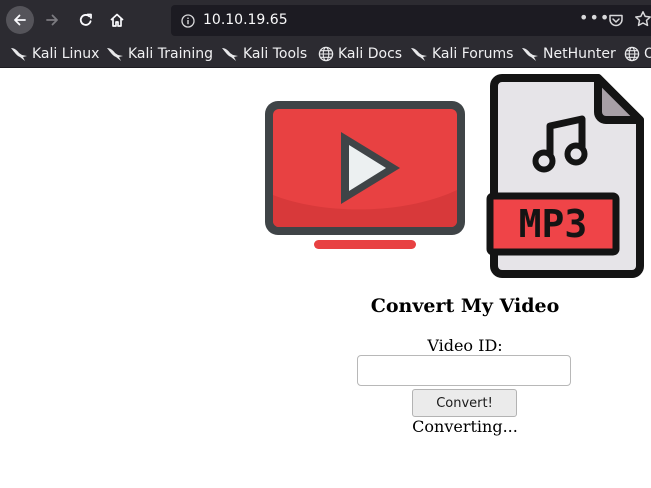 The image size is (651, 488). Describe the element at coordinates (616, 22) in the screenshot. I see `pocket-icon` at that location.